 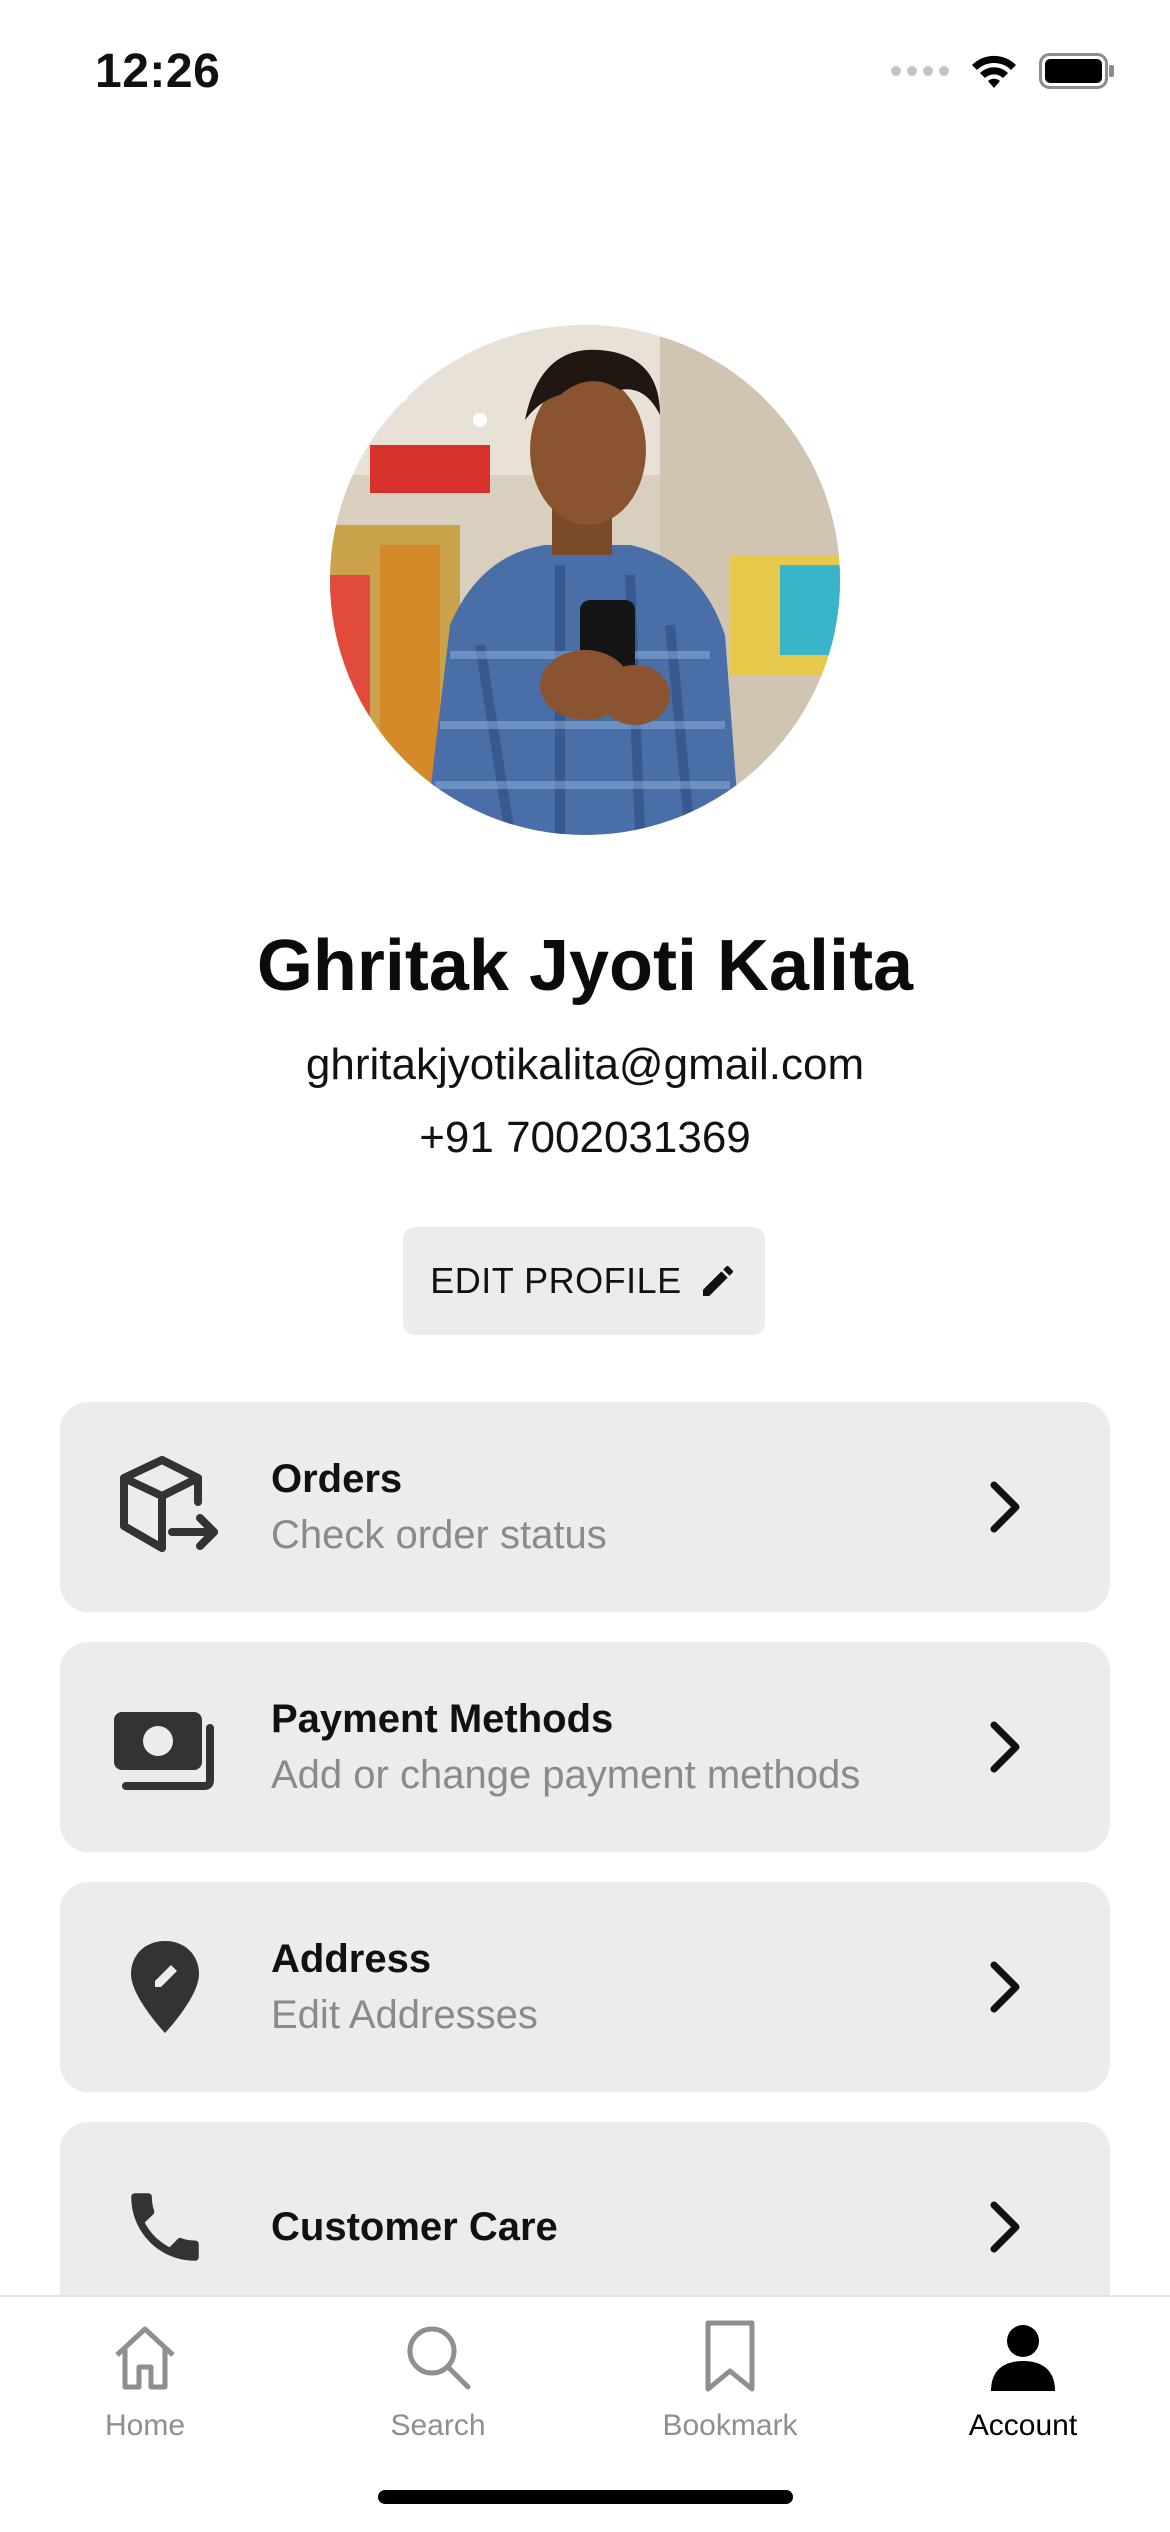 I want to click on tab-account: Account, so click(x=1023, y=2380).